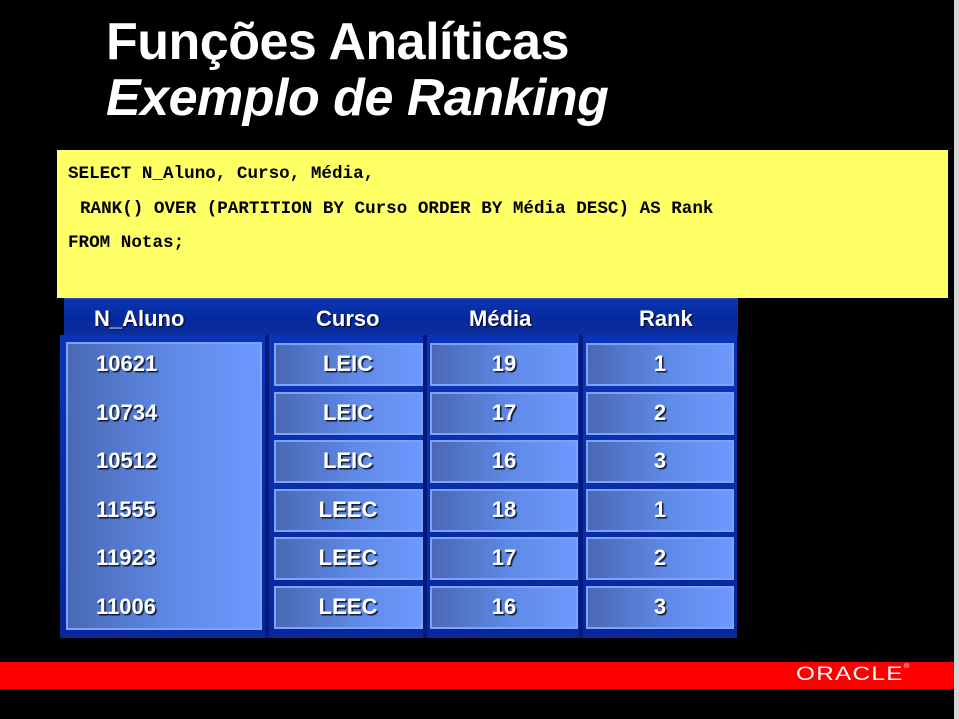  Describe the element at coordinates (666, 318) in the screenshot. I see `column-header-rank: Rank` at that location.